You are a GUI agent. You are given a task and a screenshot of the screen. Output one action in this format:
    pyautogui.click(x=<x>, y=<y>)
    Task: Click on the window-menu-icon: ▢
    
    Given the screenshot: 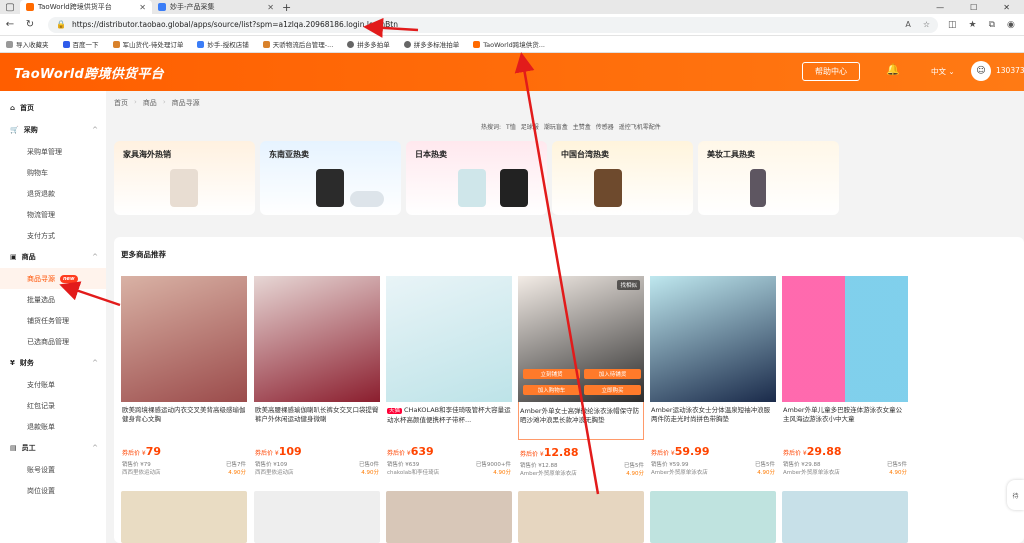 What is the action you would take?
    pyautogui.click(x=10, y=7)
    